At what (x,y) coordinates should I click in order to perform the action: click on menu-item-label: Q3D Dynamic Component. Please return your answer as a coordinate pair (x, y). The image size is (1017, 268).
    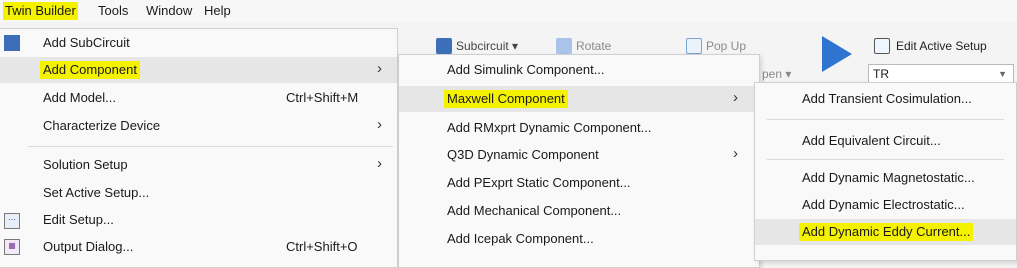
    Looking at the image, I should click on (523, 154).